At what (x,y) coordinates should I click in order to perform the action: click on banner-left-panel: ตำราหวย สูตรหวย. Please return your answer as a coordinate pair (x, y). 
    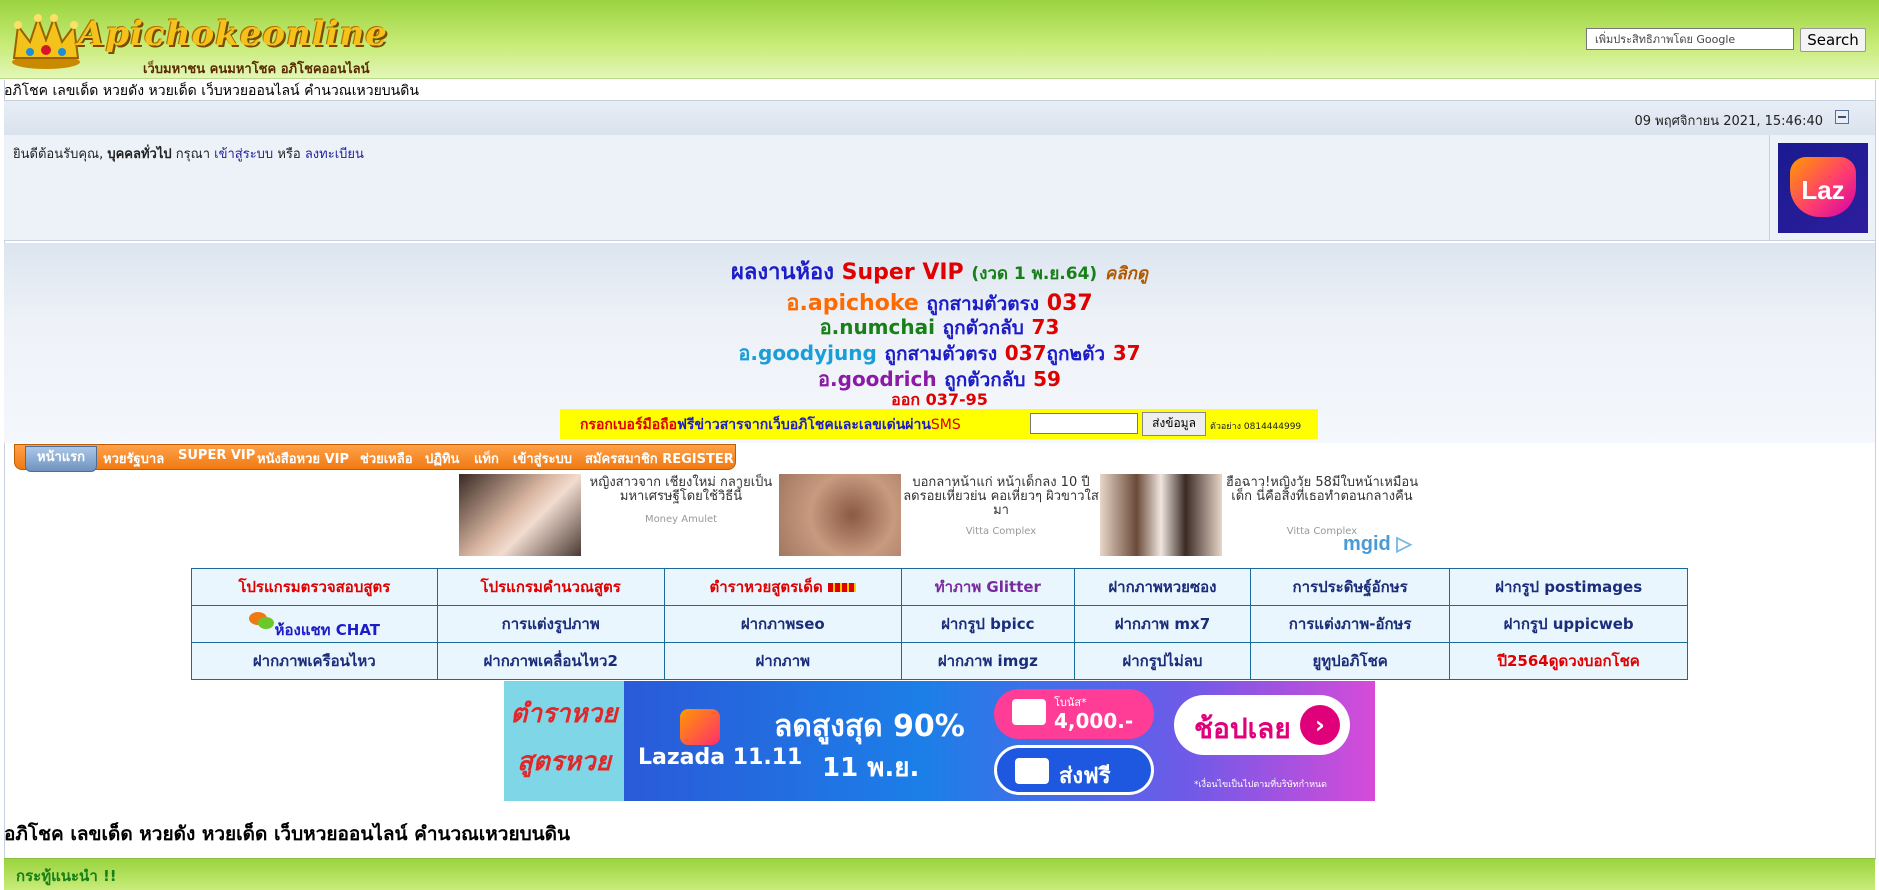
    Looking at the image, I should click on (564, 741).